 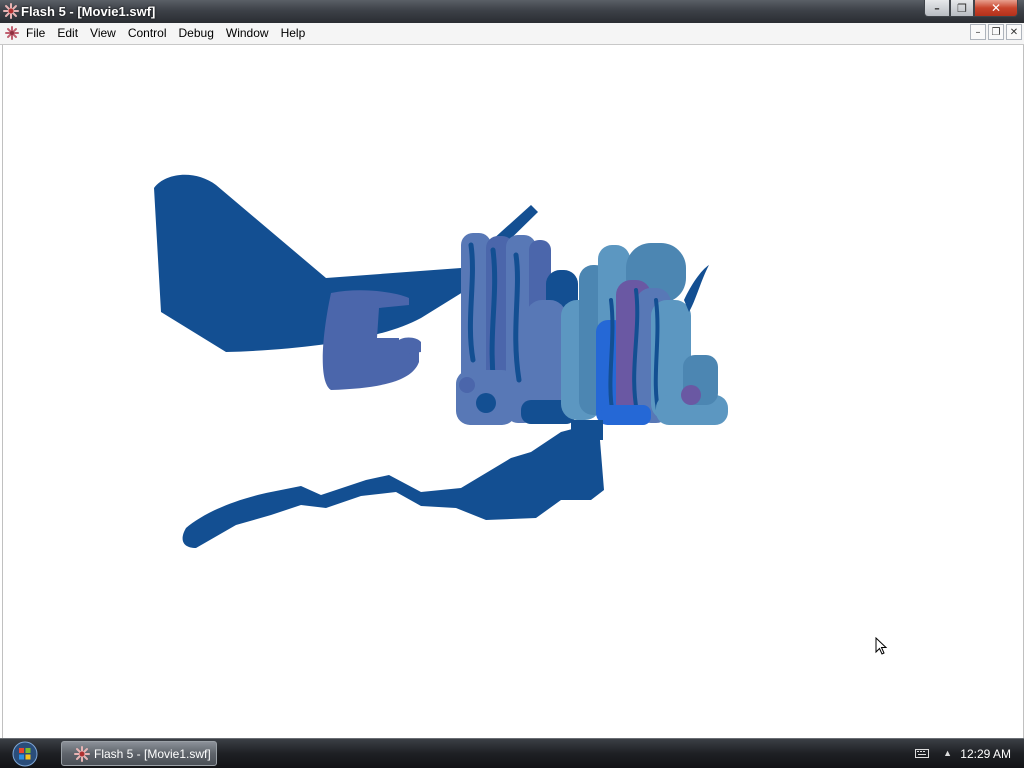 I want to click on right-cluster, so click(x=644, y=334).